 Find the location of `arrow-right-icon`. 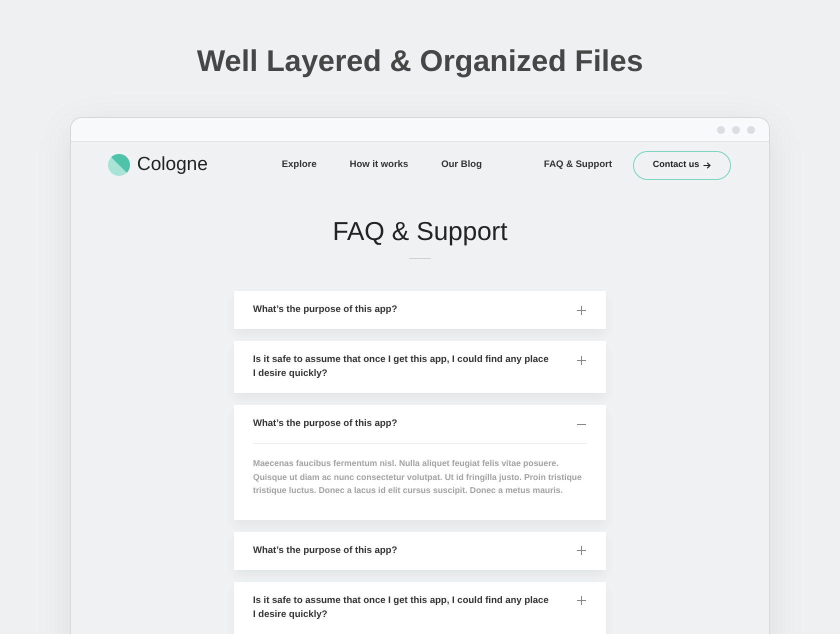

arrow-right-icon is located at coordinates (707, 165).